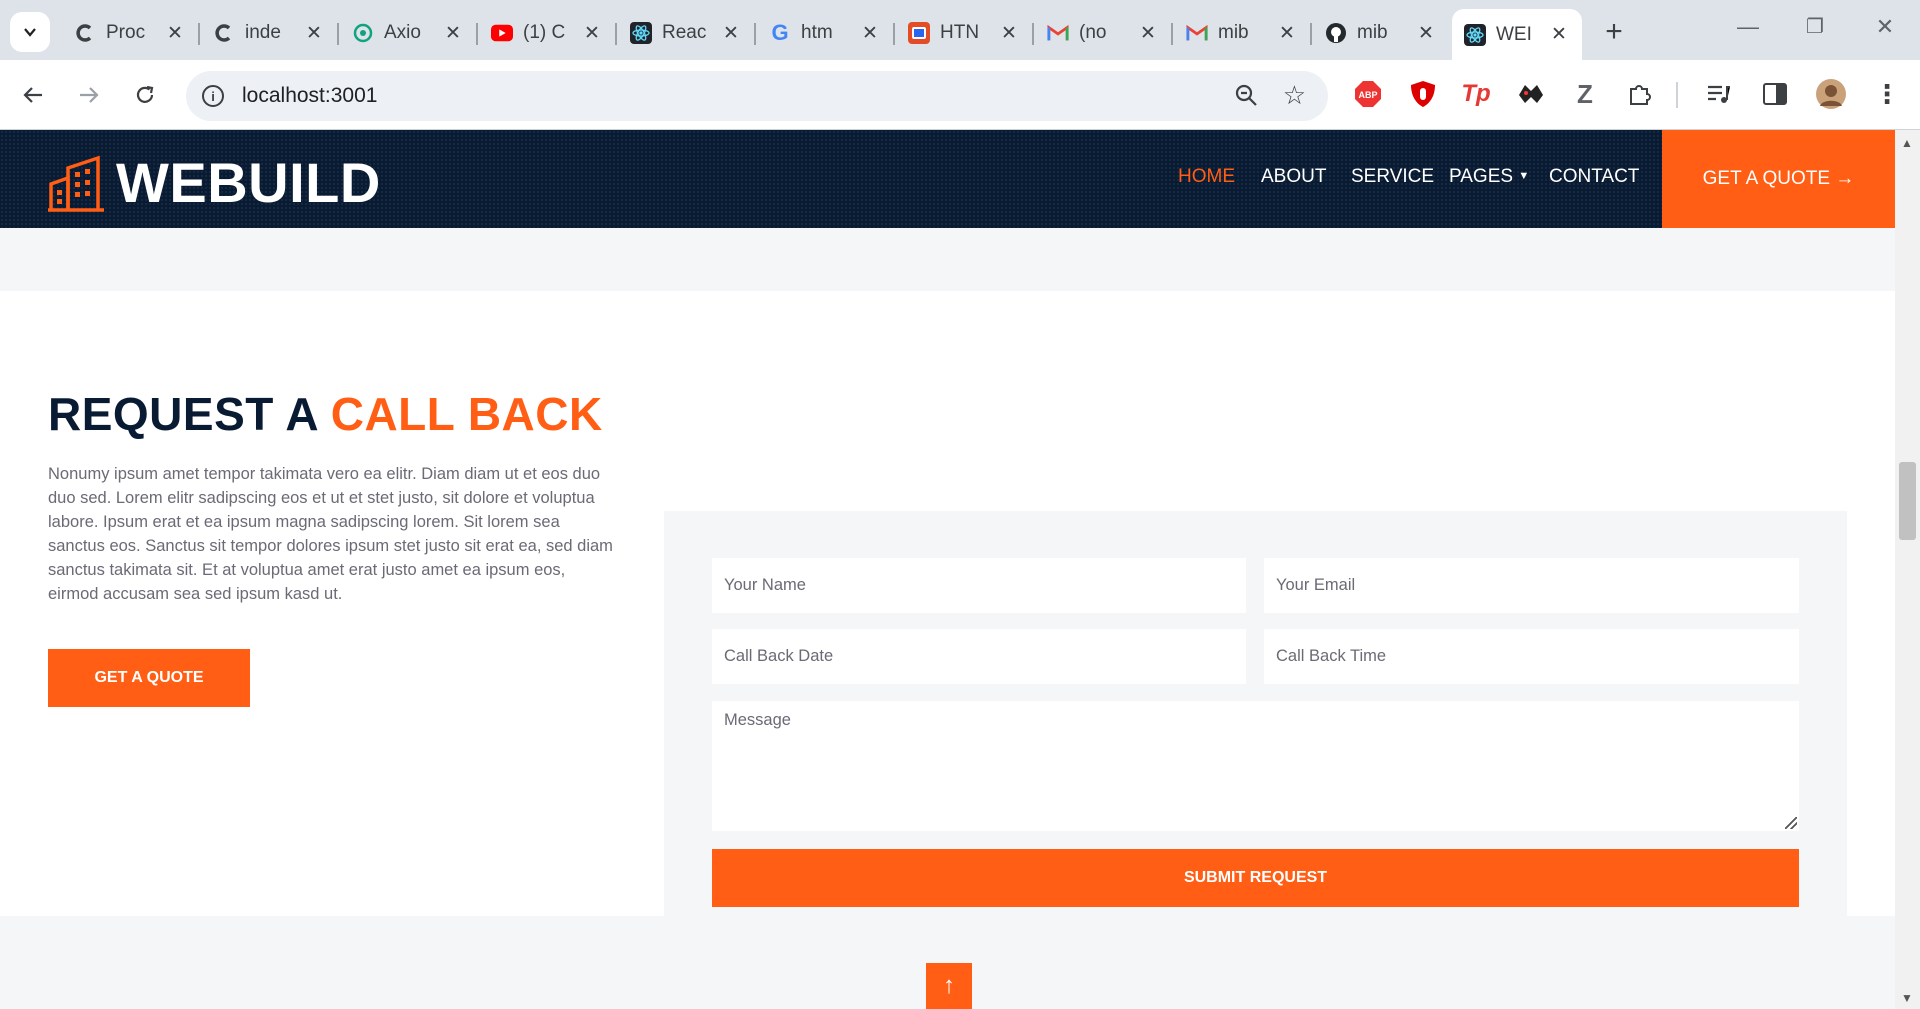 This screenshot has width=1920, height=1009. I want to click on heading-part1: REQUEST A, so click(183, 414).